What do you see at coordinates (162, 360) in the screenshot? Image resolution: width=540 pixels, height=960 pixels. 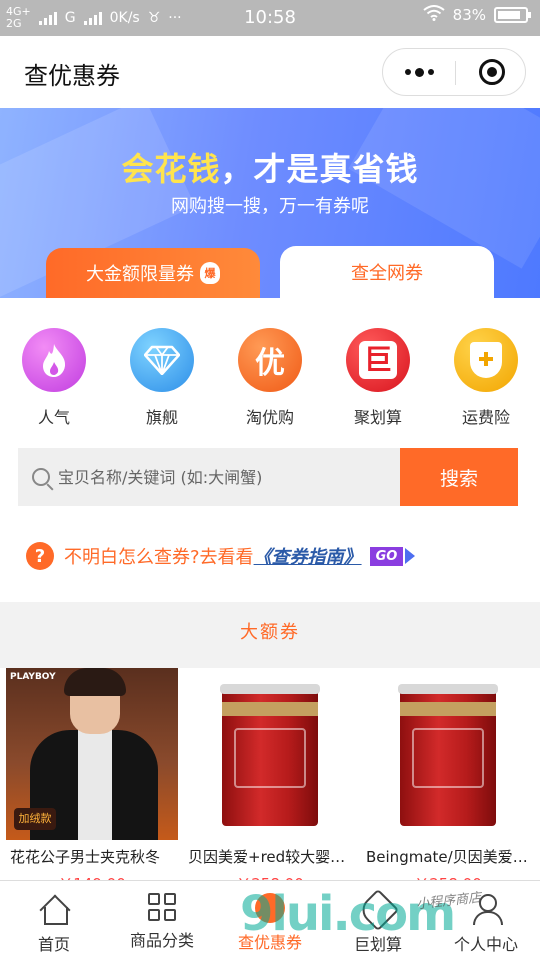 I see `diamond-icon` at bounding box center [162, 360].